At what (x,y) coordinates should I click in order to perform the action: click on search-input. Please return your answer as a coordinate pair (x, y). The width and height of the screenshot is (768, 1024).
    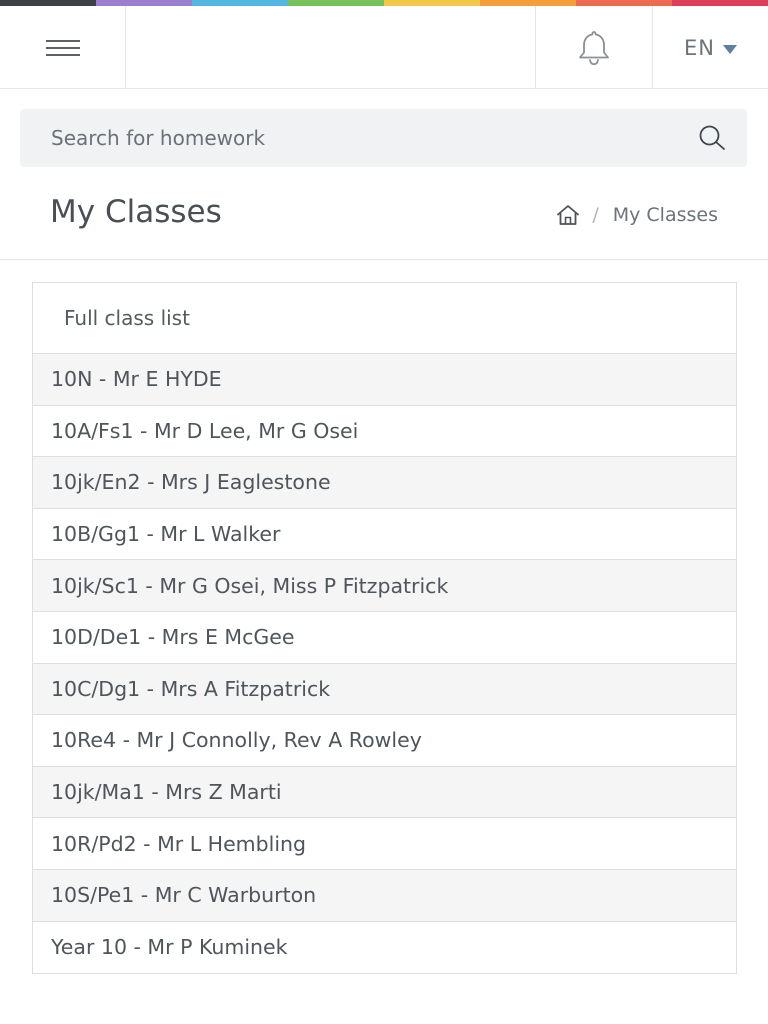
    Looking at the image, I should click on (374, 138).